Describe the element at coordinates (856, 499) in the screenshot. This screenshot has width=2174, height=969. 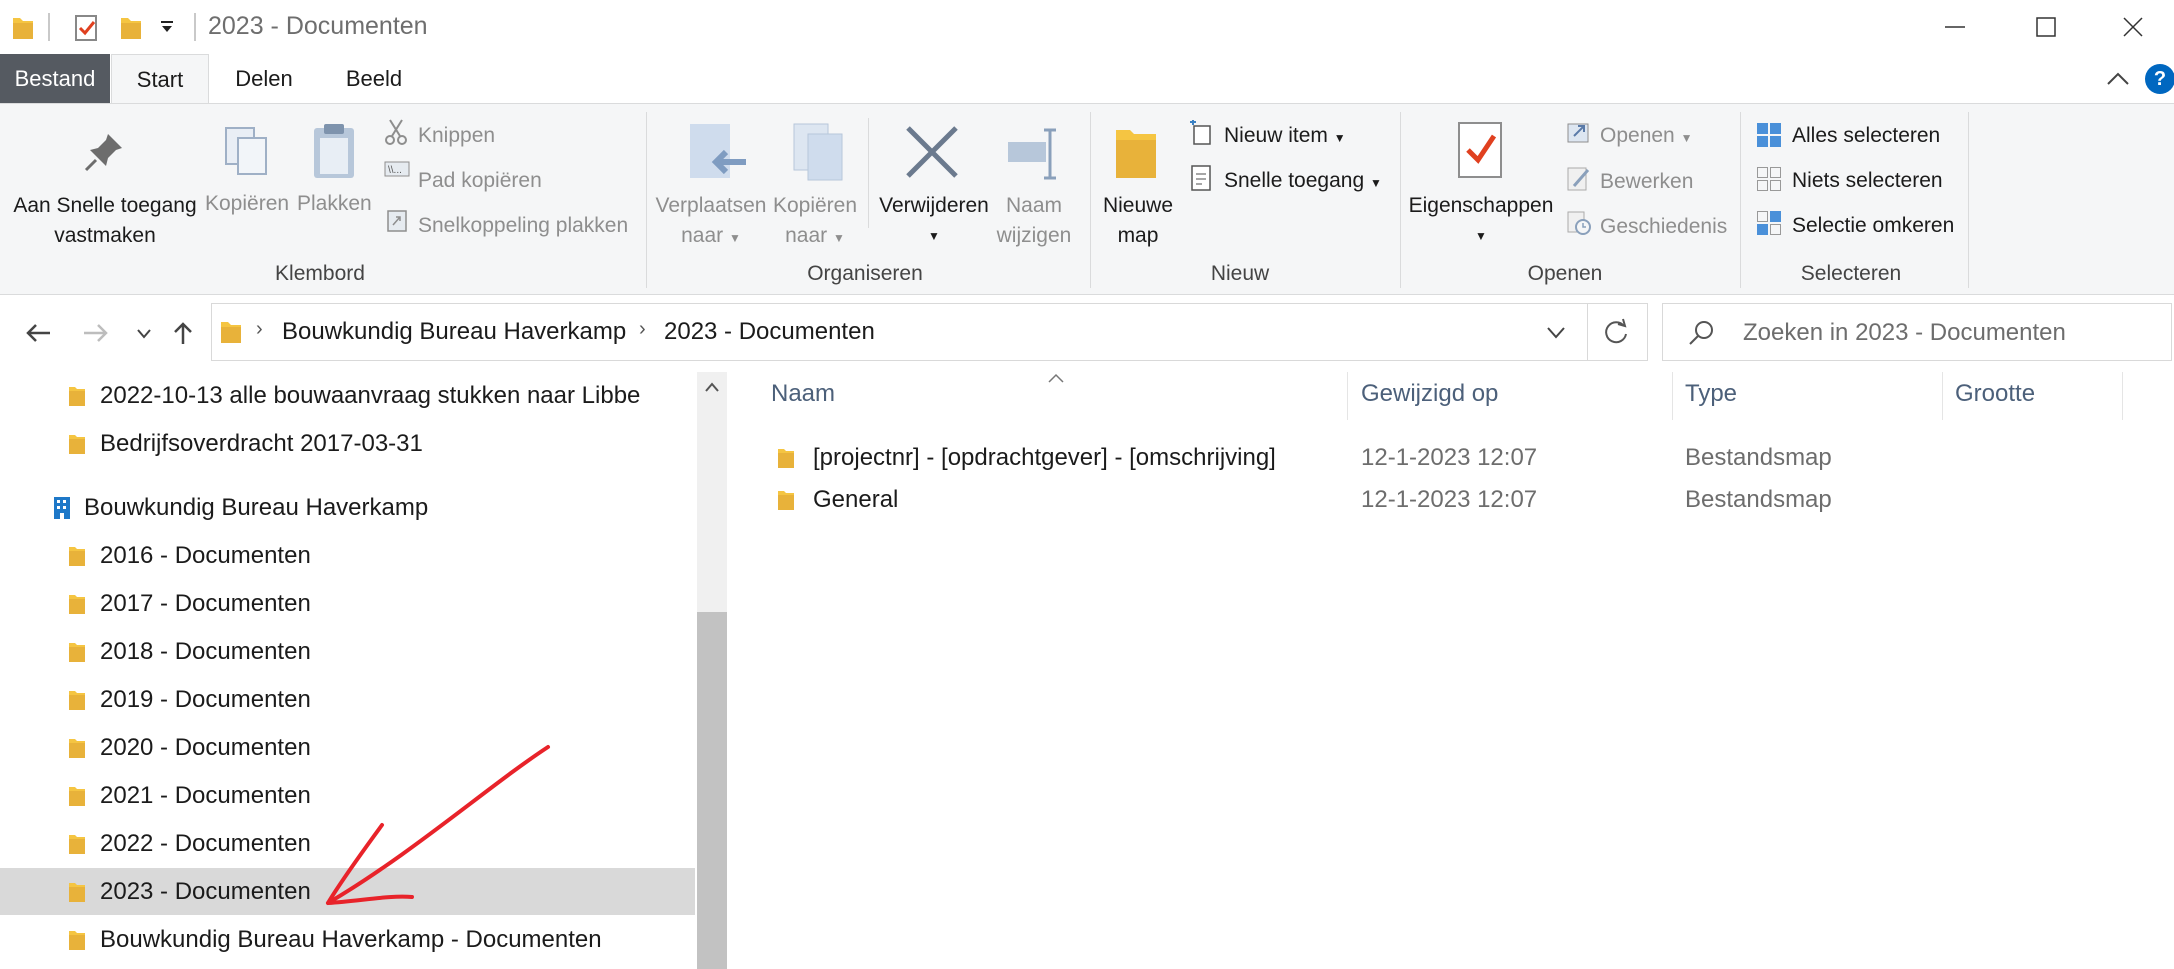
I see `file-name: General` at that location.